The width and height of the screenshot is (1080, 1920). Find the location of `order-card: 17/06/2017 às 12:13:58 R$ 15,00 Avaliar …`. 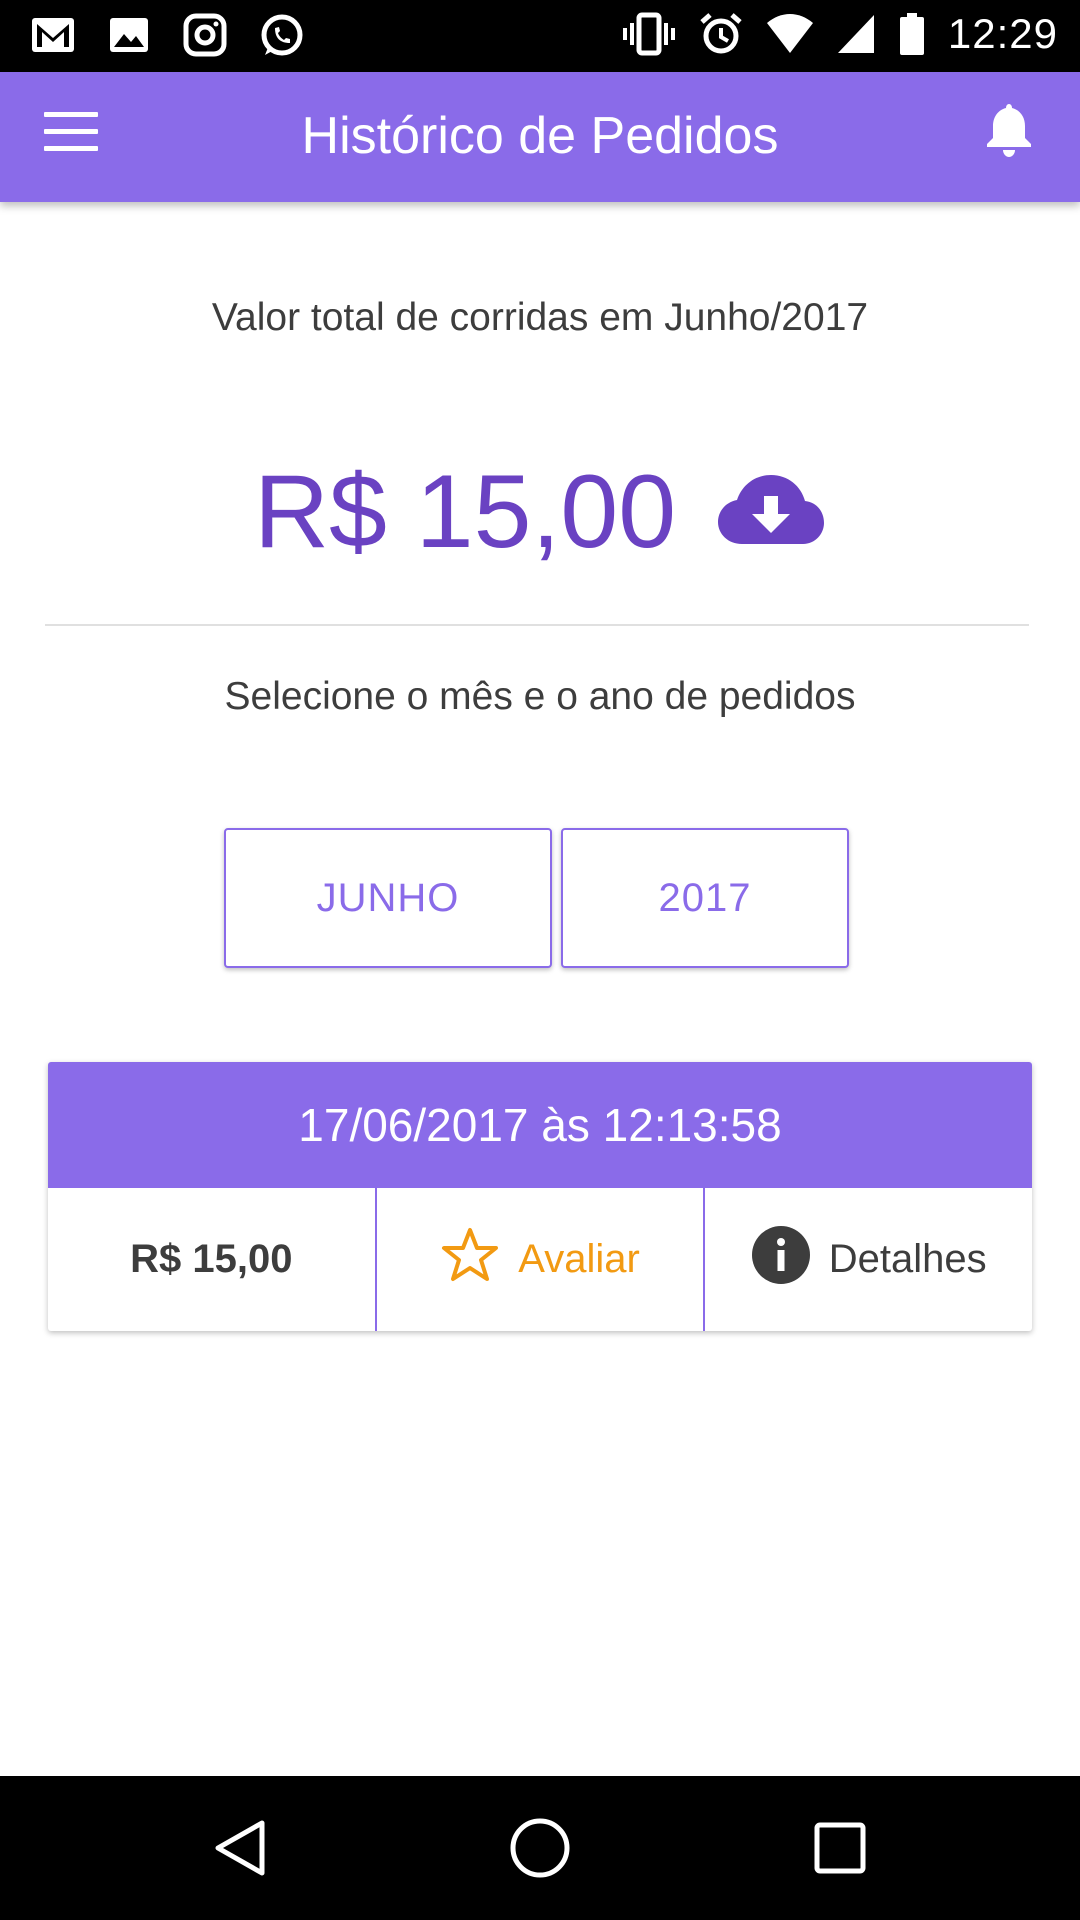

order-card: 17/06/2017 às 12:13:58 R$ 15,00 Avaliar … is located at coordinates (540, 1196).